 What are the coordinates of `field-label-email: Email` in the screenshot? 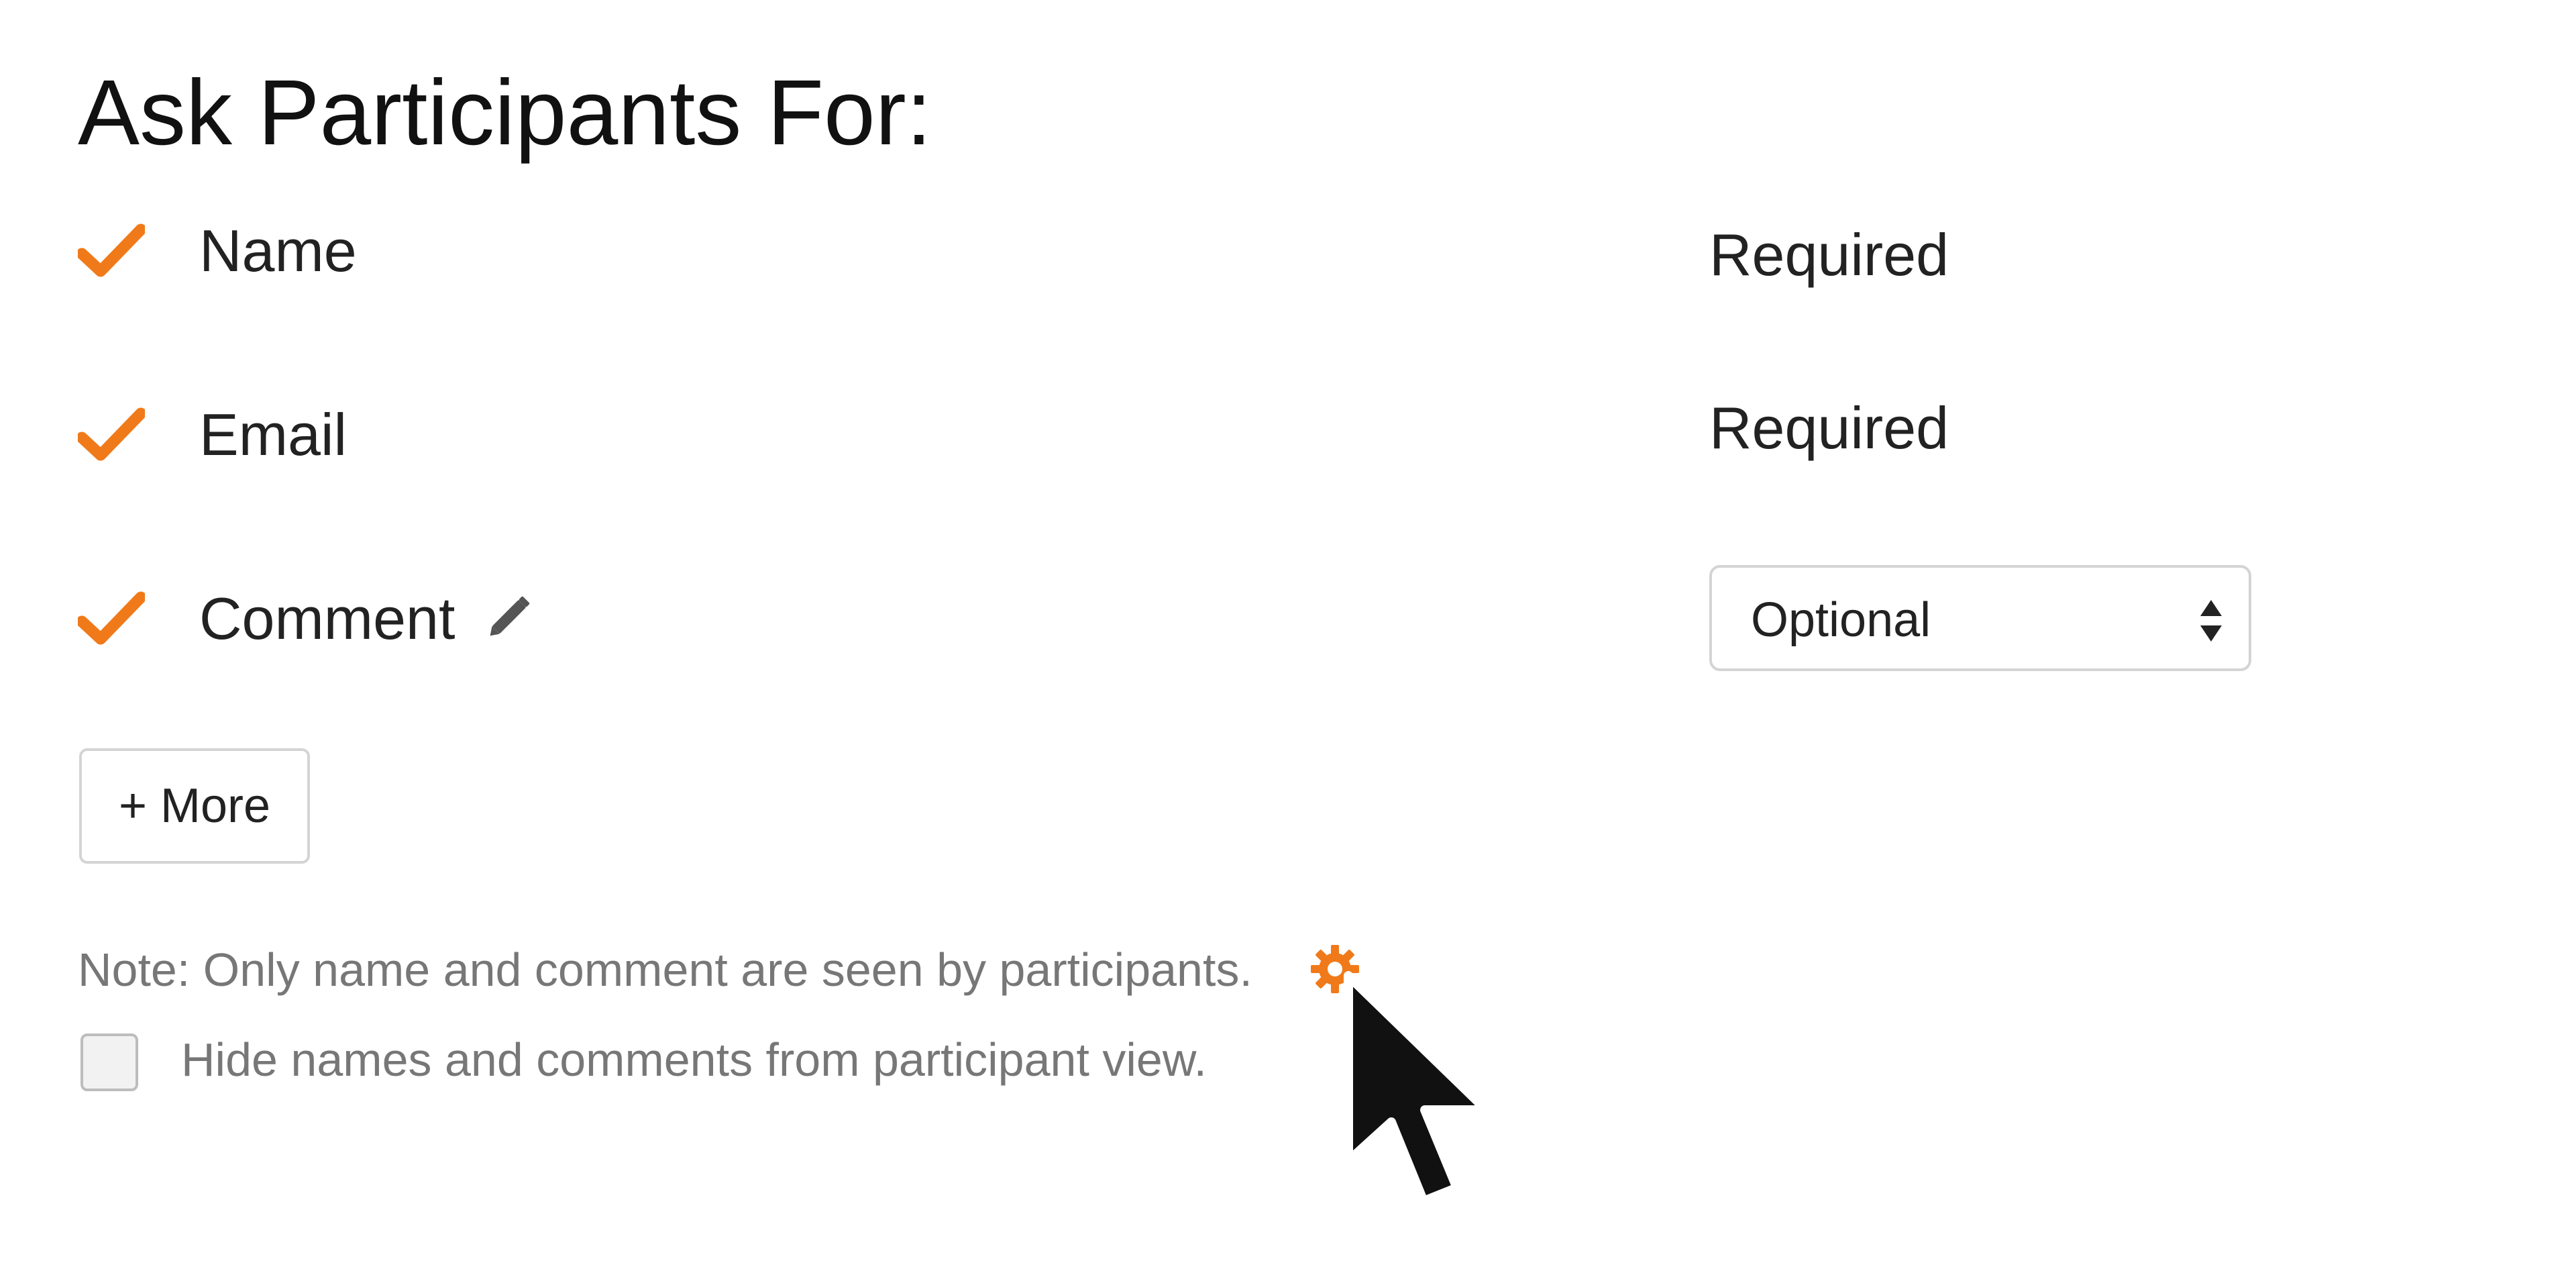 It's located at (273, 434).